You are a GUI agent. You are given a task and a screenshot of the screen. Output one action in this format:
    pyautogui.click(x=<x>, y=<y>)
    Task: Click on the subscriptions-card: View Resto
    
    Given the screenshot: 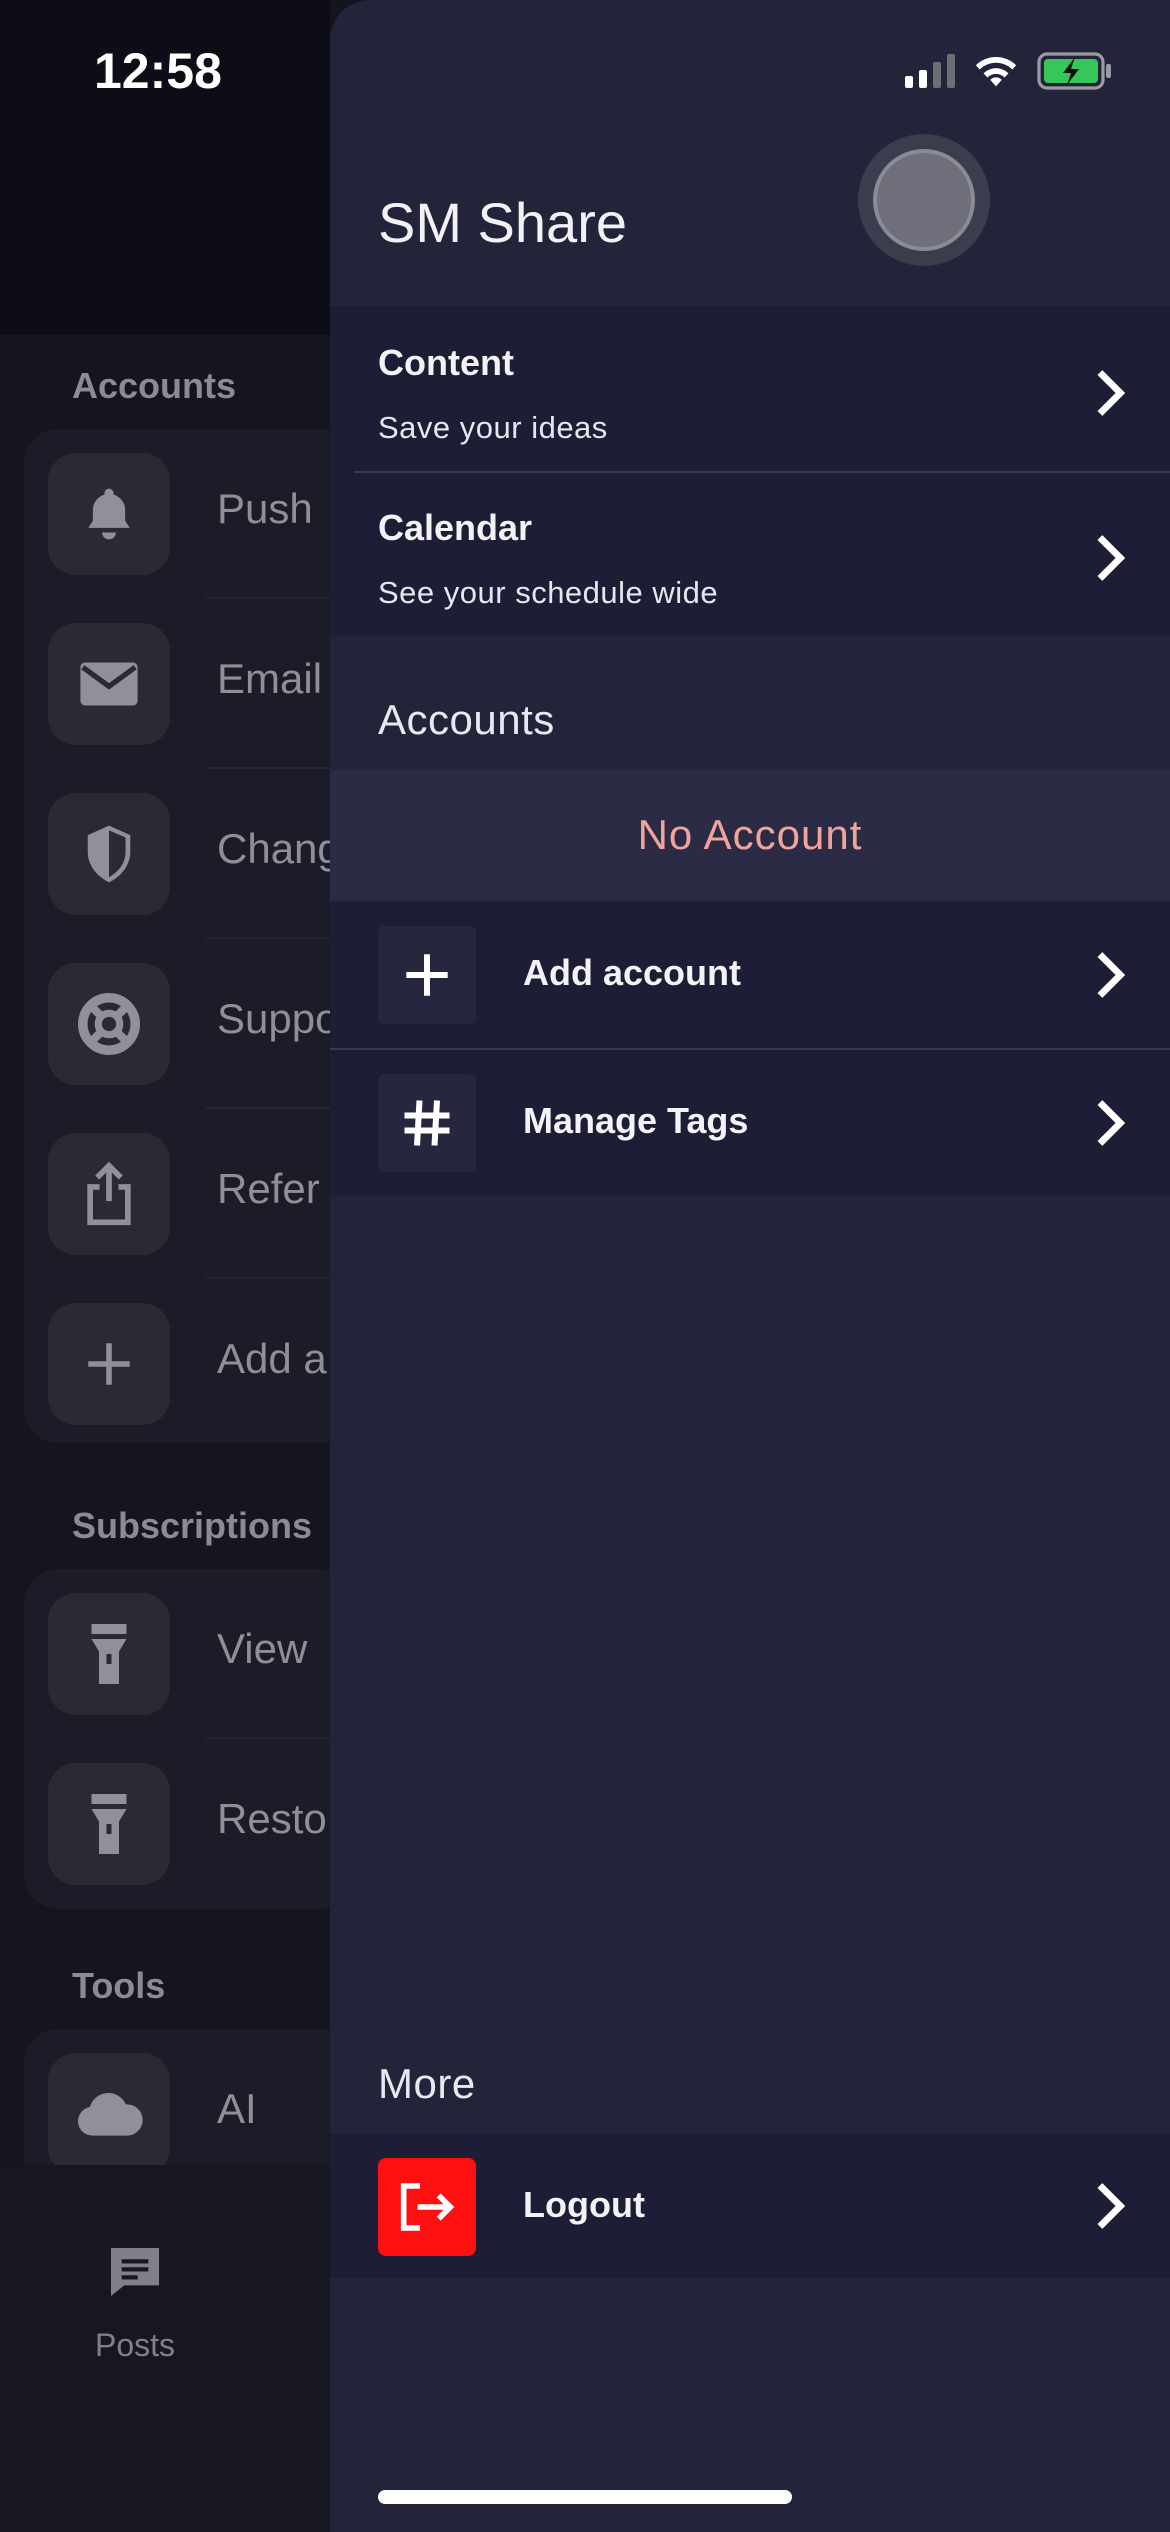 What is the action you would take?
    pyautogui.click(x=189, y=1739)
    